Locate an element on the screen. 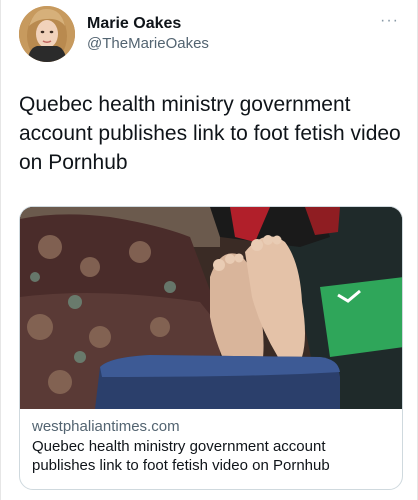 Image resolution: width=418 pixels, height=500 pixels. avatar-image is located at coordinates (47, 34).